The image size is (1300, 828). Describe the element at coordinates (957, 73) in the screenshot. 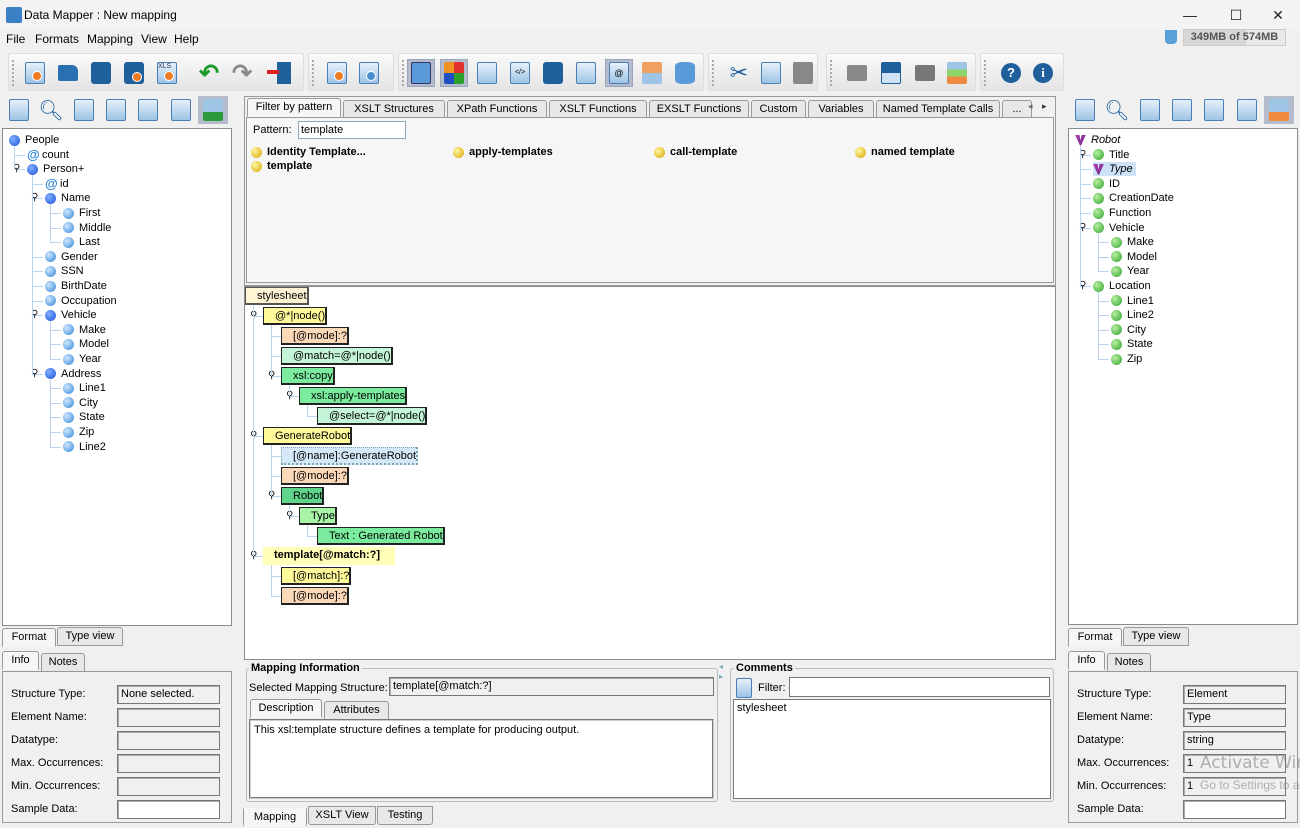

I see `layers-button` at that location.